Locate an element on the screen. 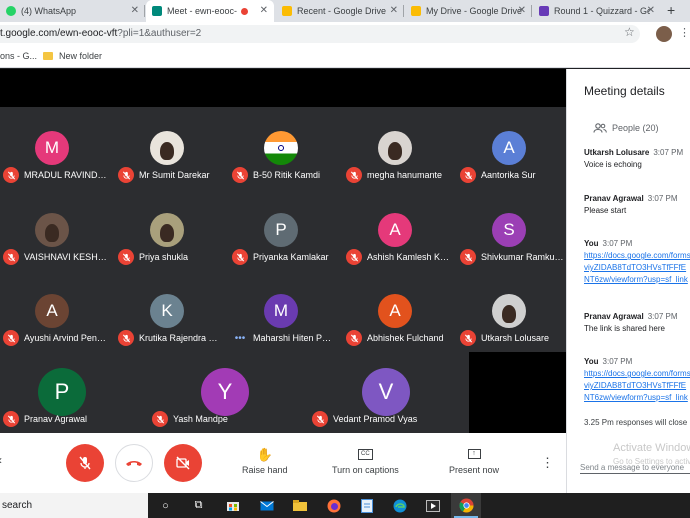 The image size is (690, 518). mail-icon is located at coordinates (266, 505).